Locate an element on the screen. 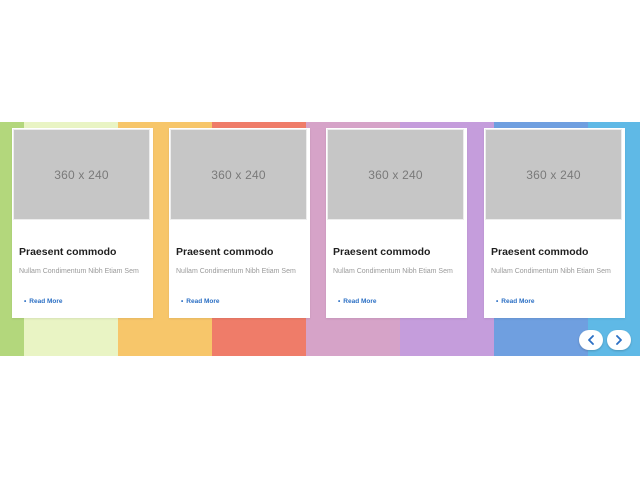 This screenshot has width=640, height=480. carousel-next-button is located at coordinates (619, 340).